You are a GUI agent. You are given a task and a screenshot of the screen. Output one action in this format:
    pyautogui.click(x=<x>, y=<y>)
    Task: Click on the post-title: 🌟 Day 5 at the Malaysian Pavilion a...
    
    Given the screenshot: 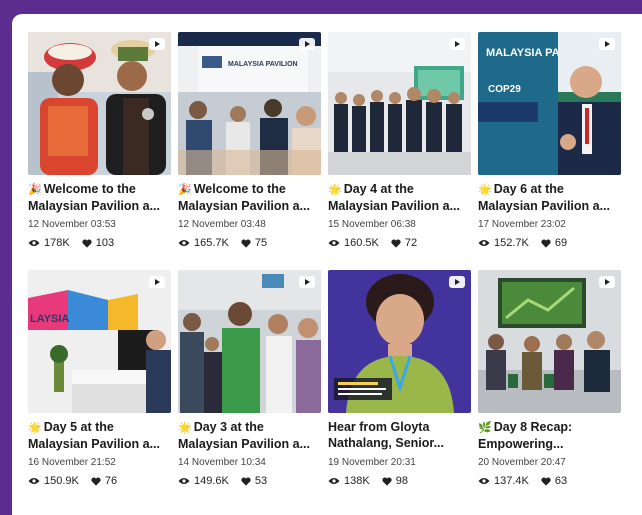 What is the action you would take?
    pyautogui.click(x=99, y=435)
    